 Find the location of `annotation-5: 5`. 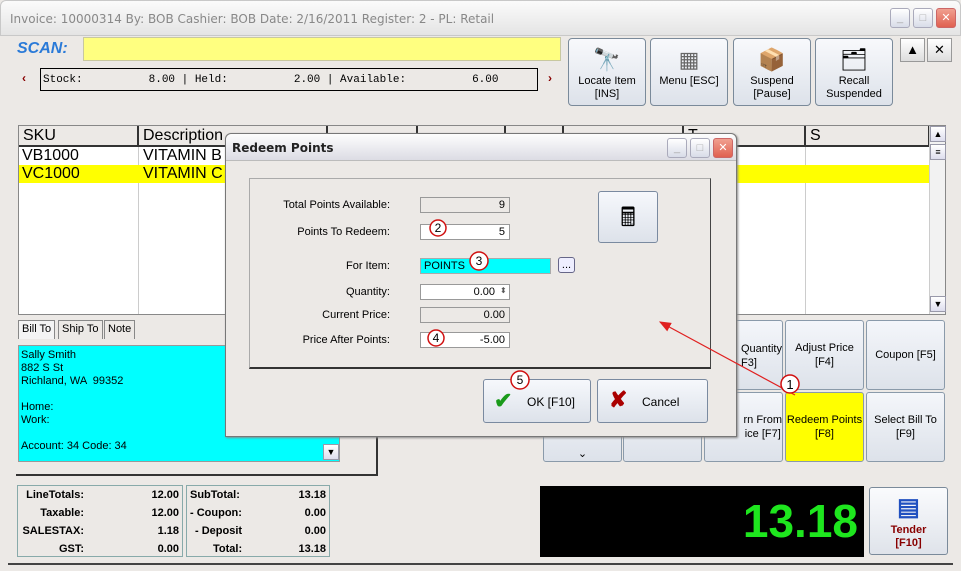

annotation-5: 5 is located at coordinates (520, 380).